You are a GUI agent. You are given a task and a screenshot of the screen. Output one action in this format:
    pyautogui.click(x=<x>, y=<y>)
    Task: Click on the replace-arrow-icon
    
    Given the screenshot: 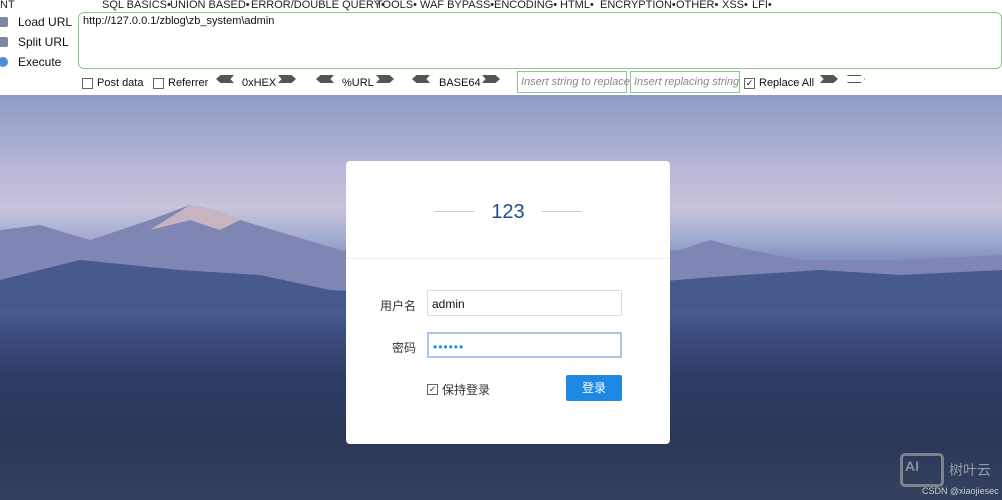 What is the action you would take?
    pyautogui.click(x=829, y=79)
    